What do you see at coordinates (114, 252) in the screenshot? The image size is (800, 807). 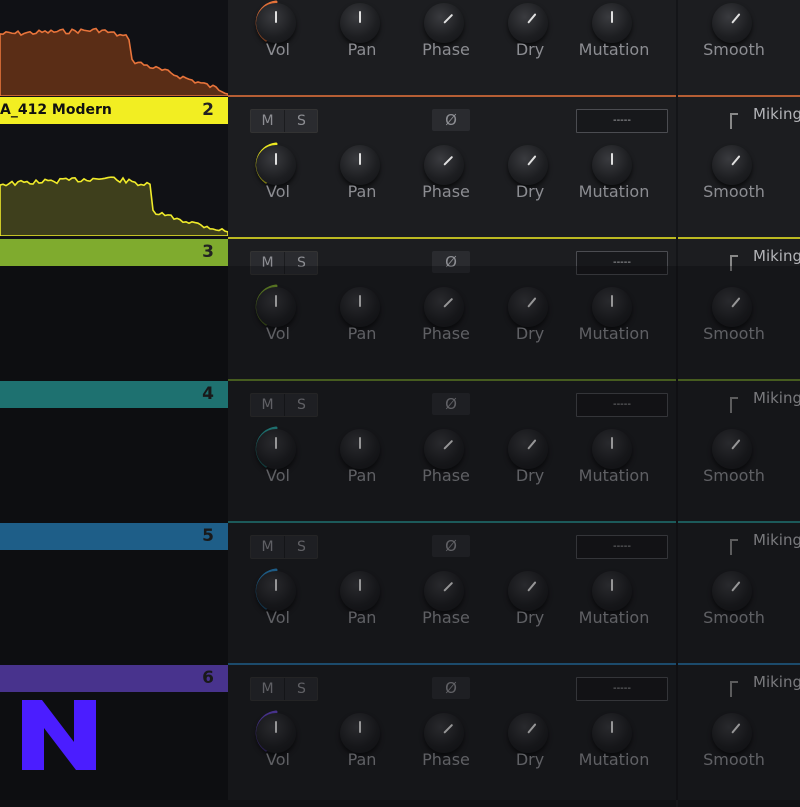 I see `track-bar-3: 3` at bounding box center [114, 252].